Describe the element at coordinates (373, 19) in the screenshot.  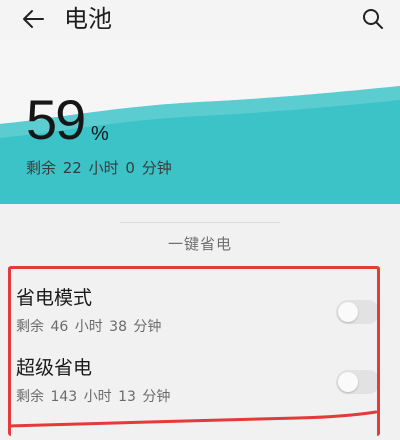
I see `search-icon` at that location.